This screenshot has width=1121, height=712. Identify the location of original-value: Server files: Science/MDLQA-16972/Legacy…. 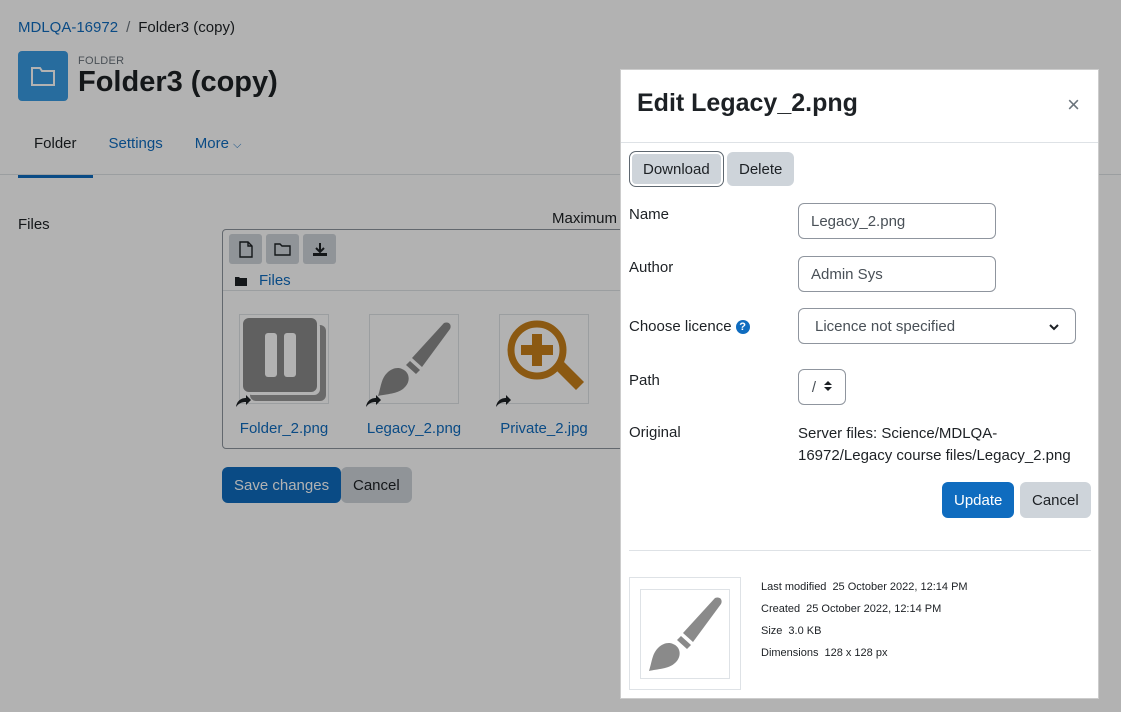
(934, 444).